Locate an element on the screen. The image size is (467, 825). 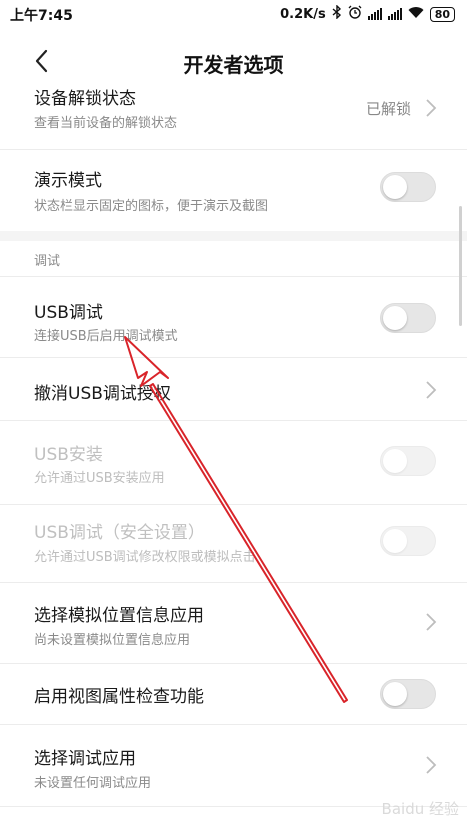
watermark: Baidu 经验 is located at coordinates (420, 809).